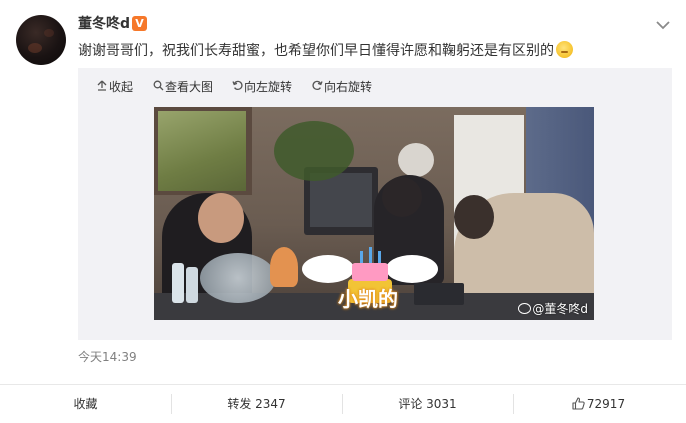 The width and height of the screenshot is (686, 423). I want to click on media-toolbar: 收起 查看大图 向左旋转 向右旋转, so click(375, 87).